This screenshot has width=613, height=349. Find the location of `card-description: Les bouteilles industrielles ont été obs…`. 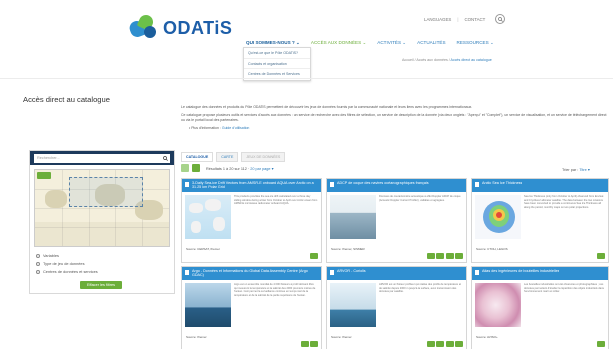

card-description: Les bouteilles industrielles ont été obs… is located at coordinates (564, 288).